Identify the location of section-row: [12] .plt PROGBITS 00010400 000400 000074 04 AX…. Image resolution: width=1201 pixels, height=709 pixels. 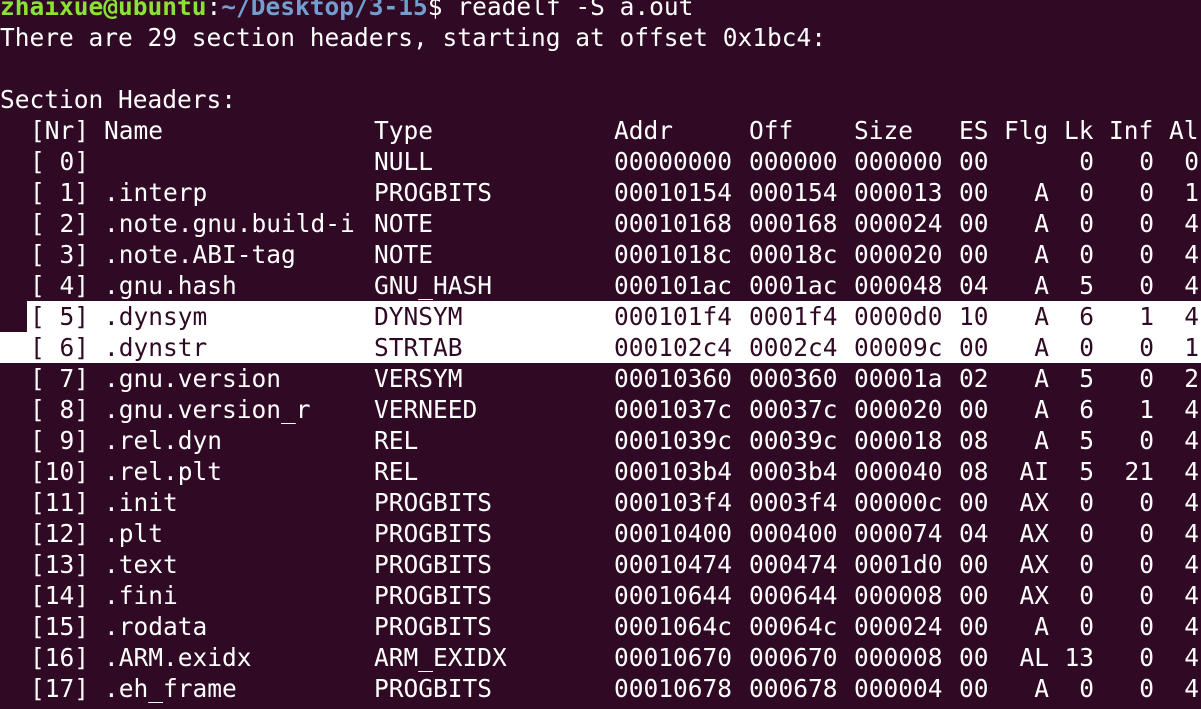
(600, 533).